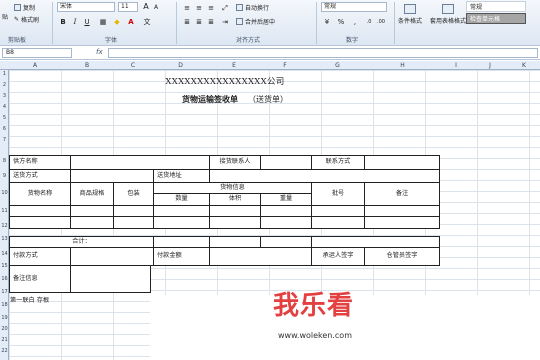 This screenshot has height=360, width=540. What do you see at coordinates (187, 8) in the screenshot?
I see `align-top-icon: ≡` at bounding box center [187, 8].